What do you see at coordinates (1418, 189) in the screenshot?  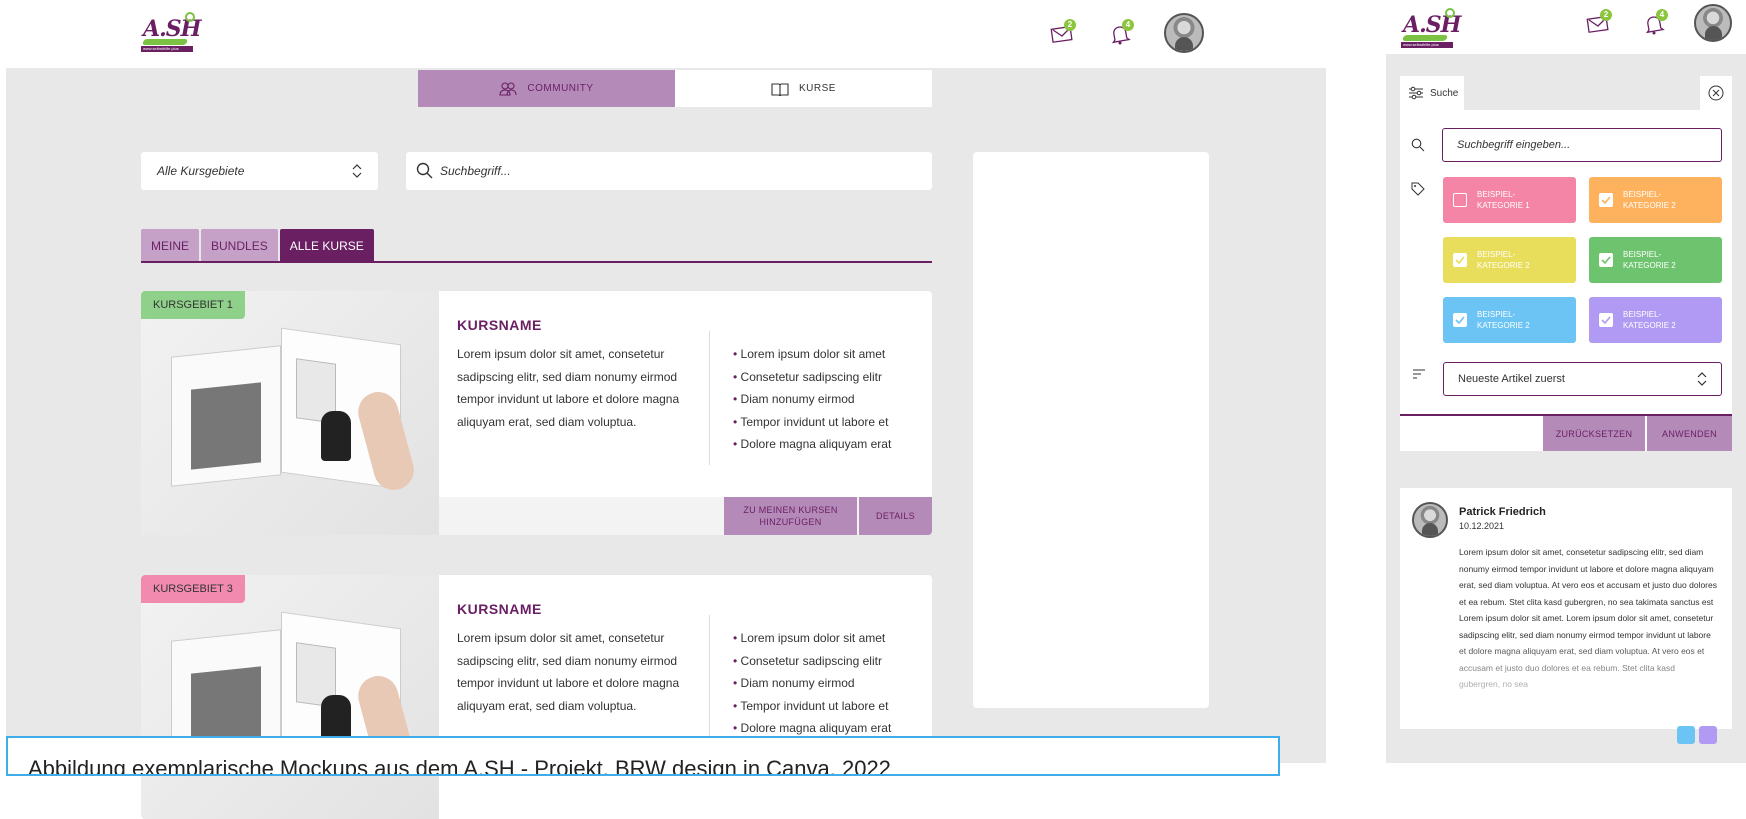 I see `tag-icon` at bounding box center [1418, 189].